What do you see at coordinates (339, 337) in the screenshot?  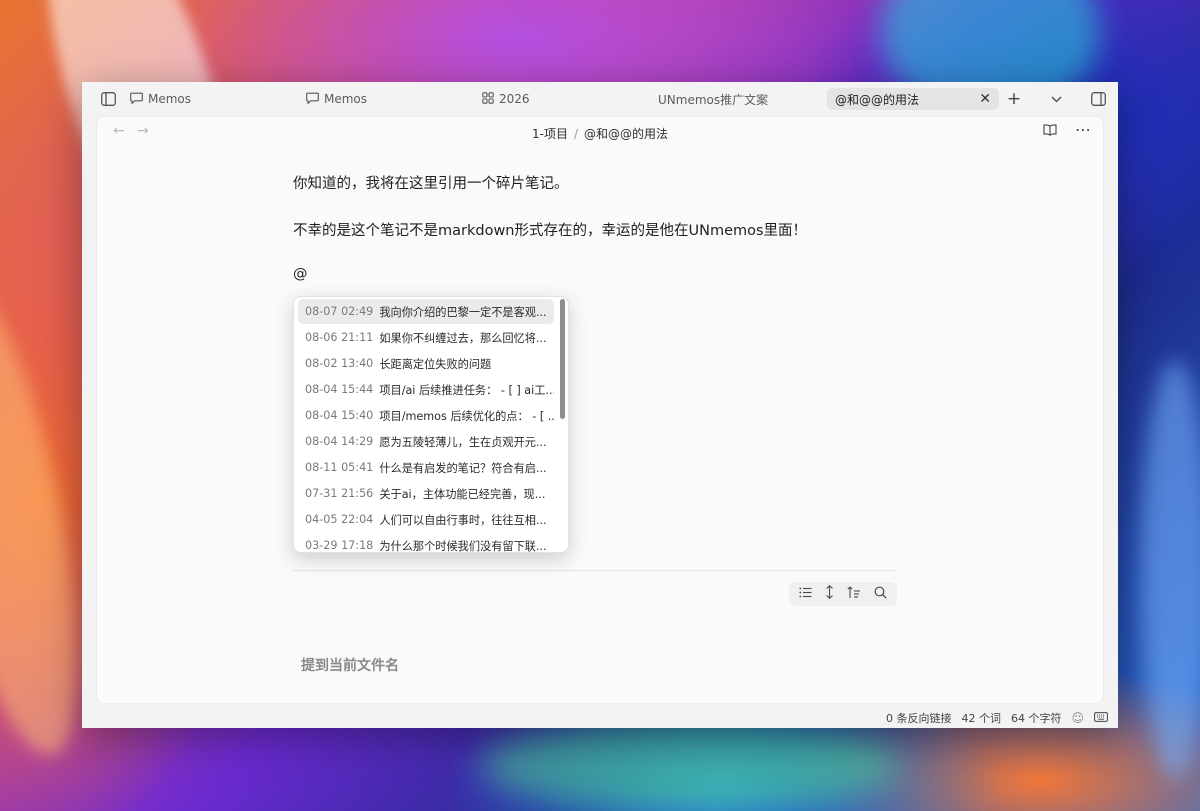 I see `suggestion-date: 08-06 21:11` at bounding box center [339, 337].